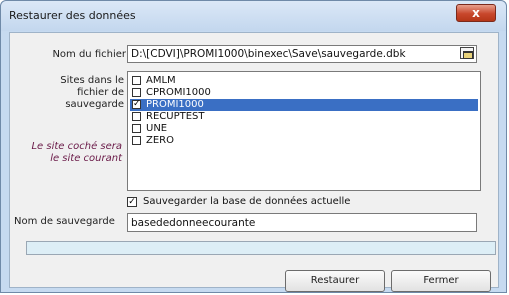 The image size is (509, 295). I want to click on sites-label-line: Sites dans le, so click(92, 80).